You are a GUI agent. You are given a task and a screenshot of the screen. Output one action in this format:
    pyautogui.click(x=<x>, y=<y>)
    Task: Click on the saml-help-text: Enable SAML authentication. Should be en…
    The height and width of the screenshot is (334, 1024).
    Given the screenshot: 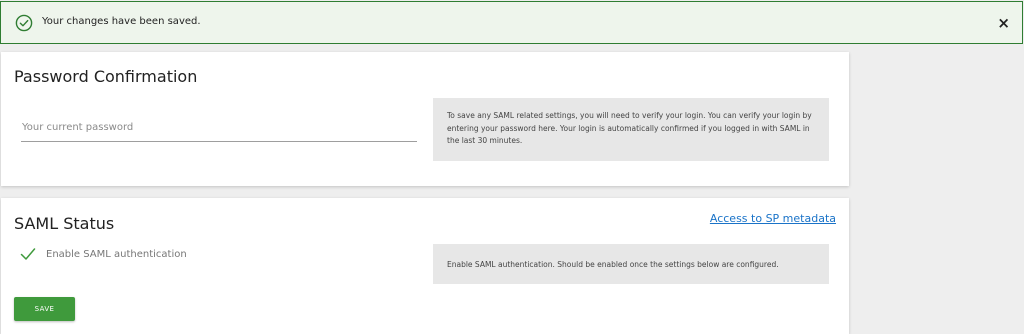 What is the action you would take?
    pyautogui.click(x=631, y=264)
    